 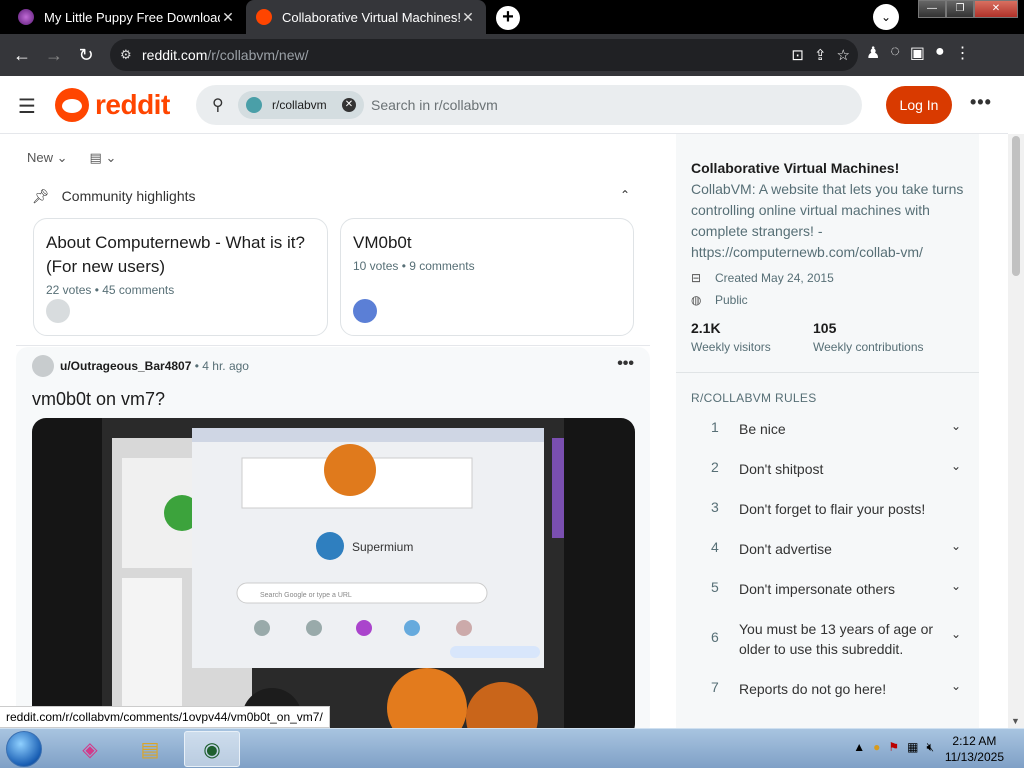 I want to click on post-title: vm0b0t on vm7?, so click(x=98, y=399).